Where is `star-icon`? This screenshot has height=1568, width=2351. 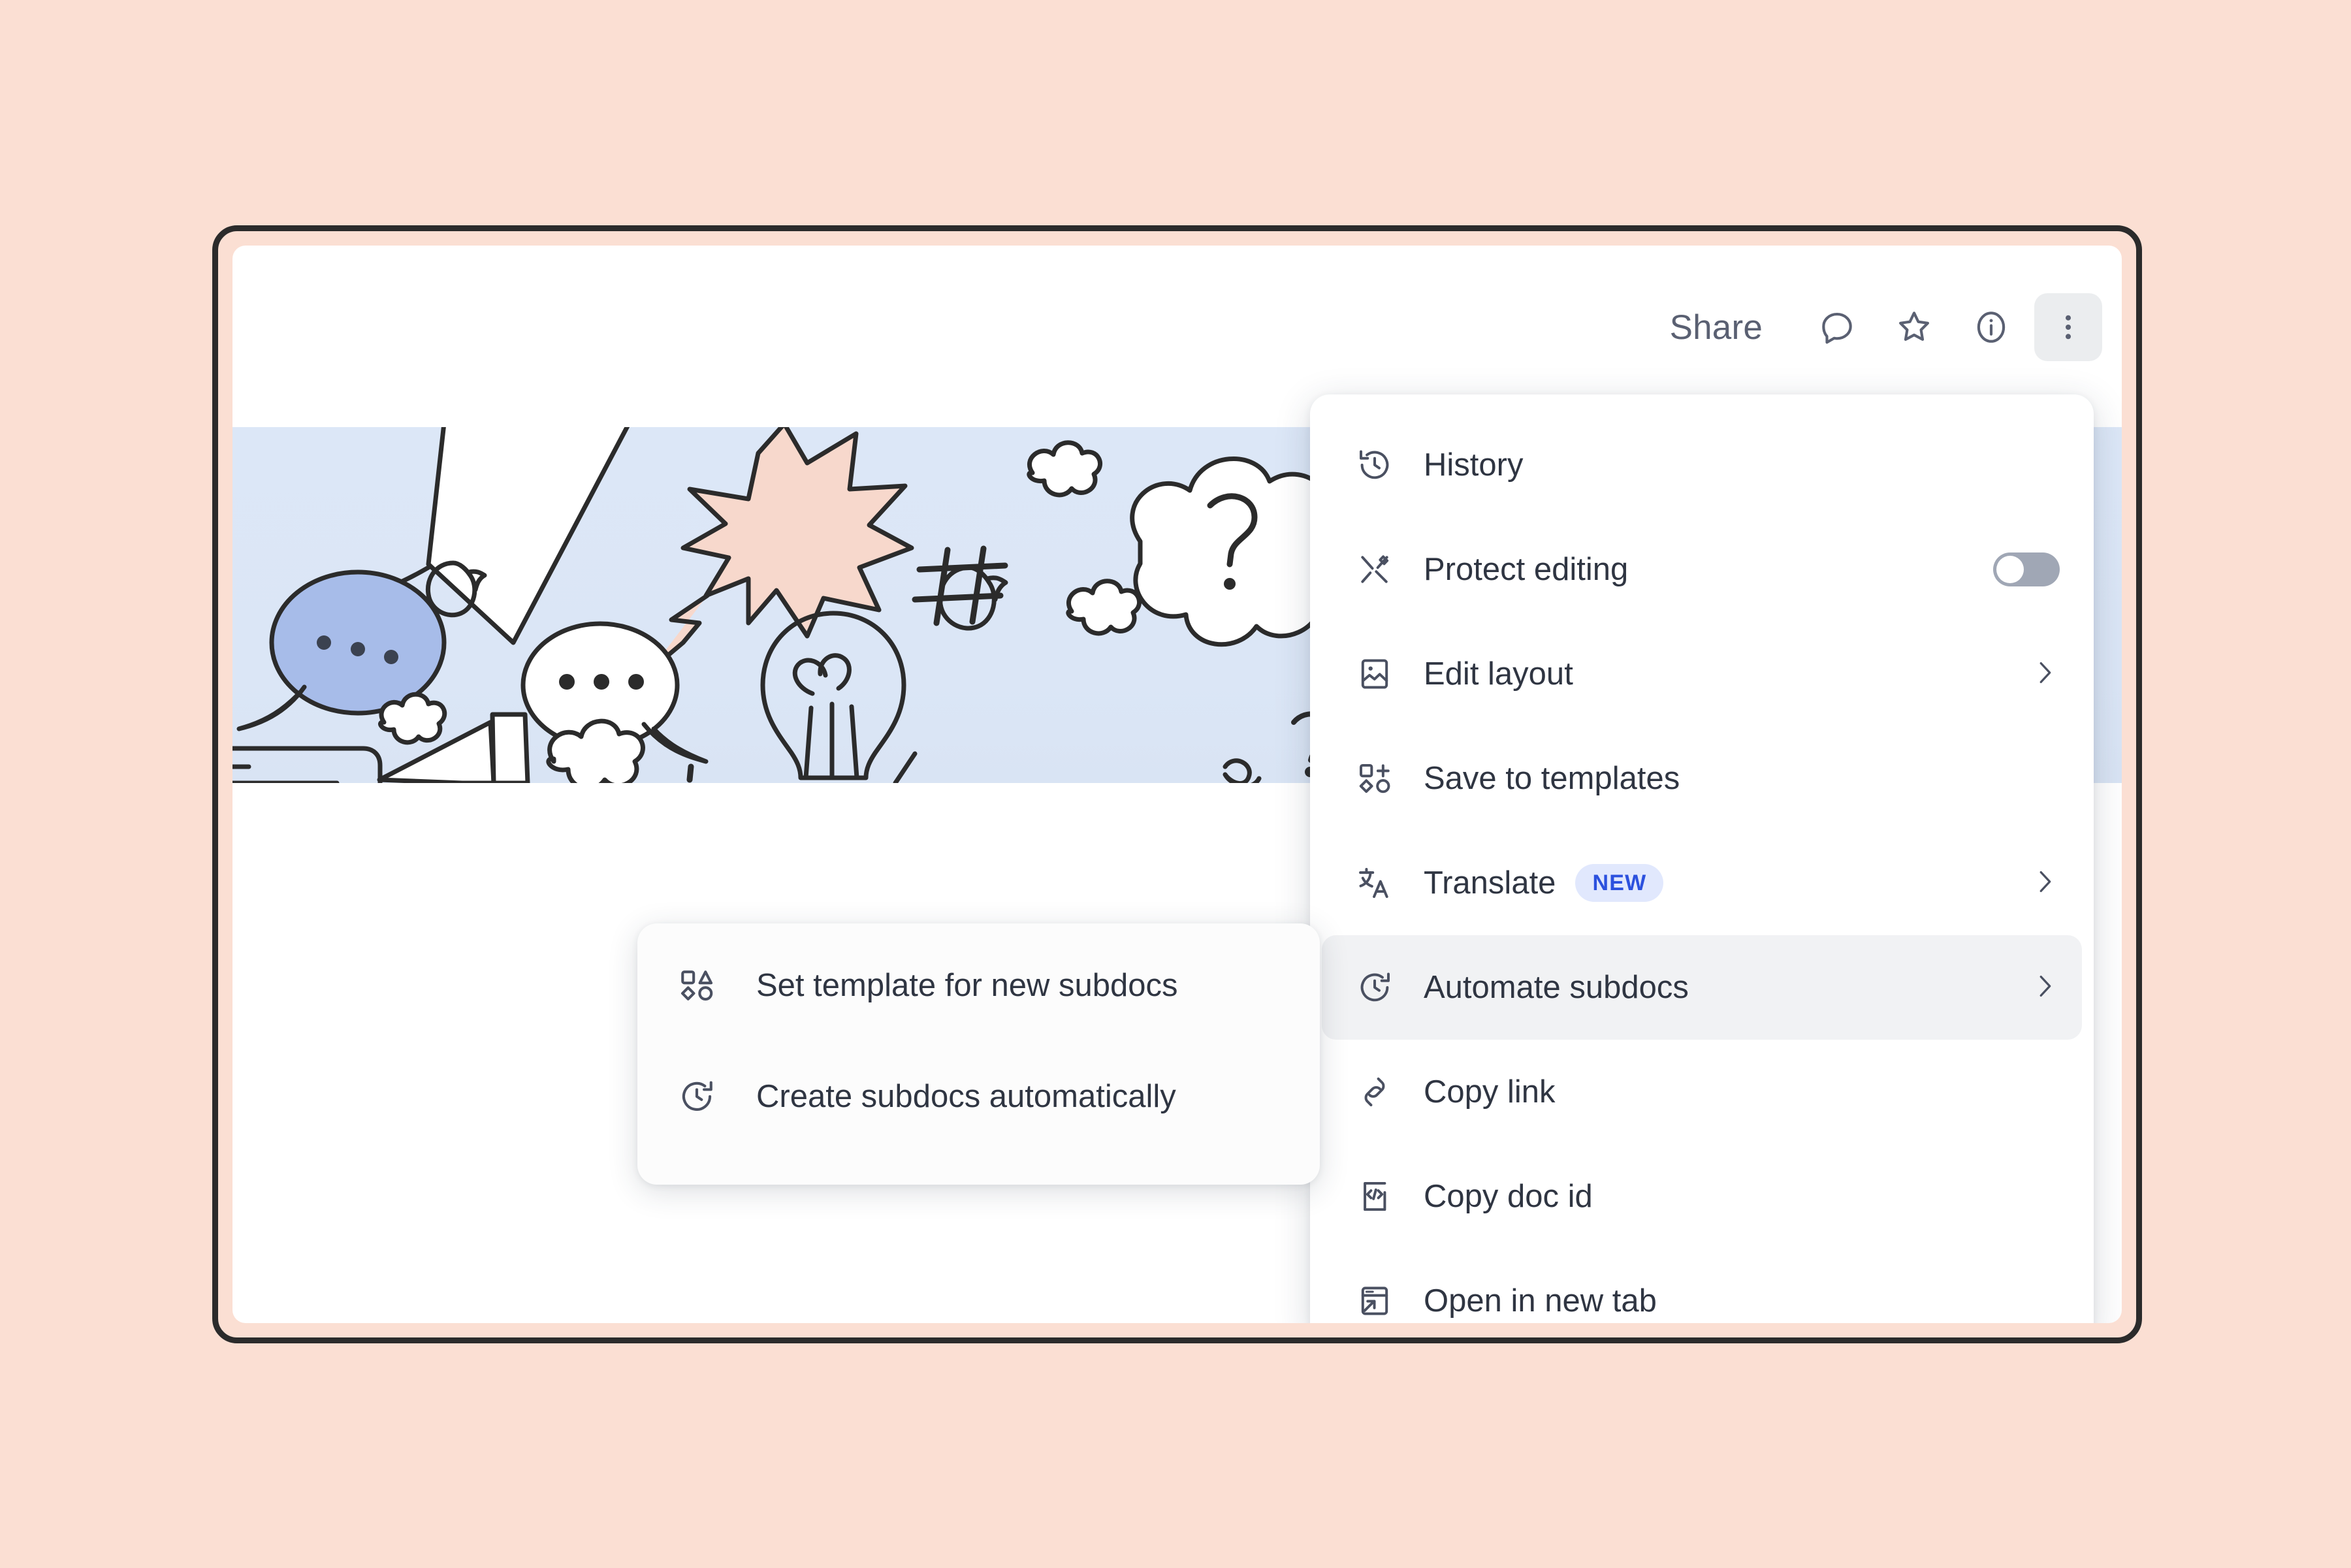
star-icon is located at coordinates (1914, 327).